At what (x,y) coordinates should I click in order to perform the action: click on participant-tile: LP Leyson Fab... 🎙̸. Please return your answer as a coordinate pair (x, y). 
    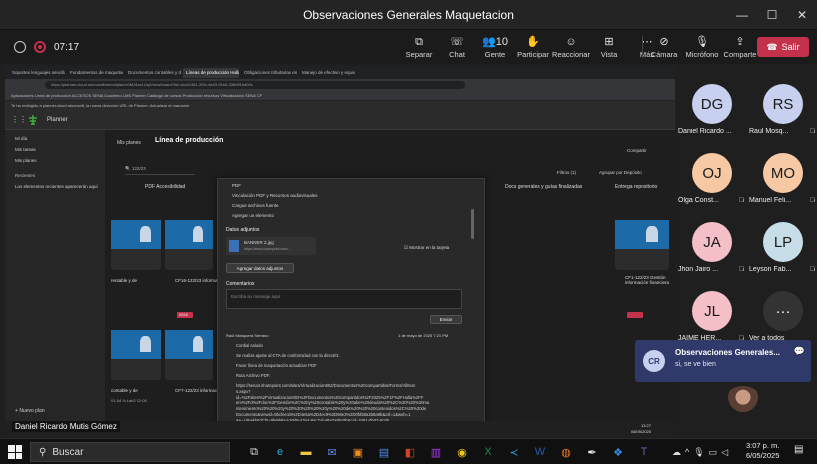
    Looking at the image, I should click on (782, 244).